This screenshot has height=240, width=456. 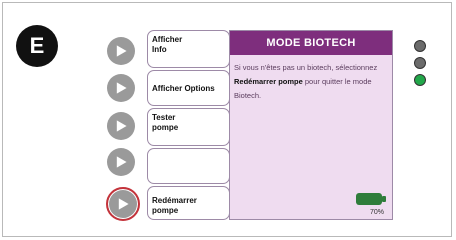 I want to click on menu-button-afficher-options: Afficher Options, so click(x=188, y=88).